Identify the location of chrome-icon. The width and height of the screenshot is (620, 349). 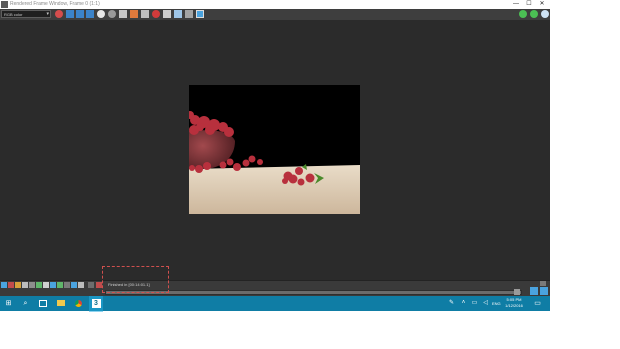
(78, 303).